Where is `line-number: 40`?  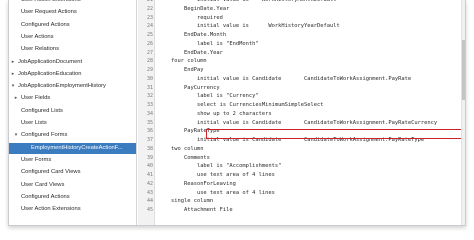
line-number: 40 is located at coordinates (149, 166).